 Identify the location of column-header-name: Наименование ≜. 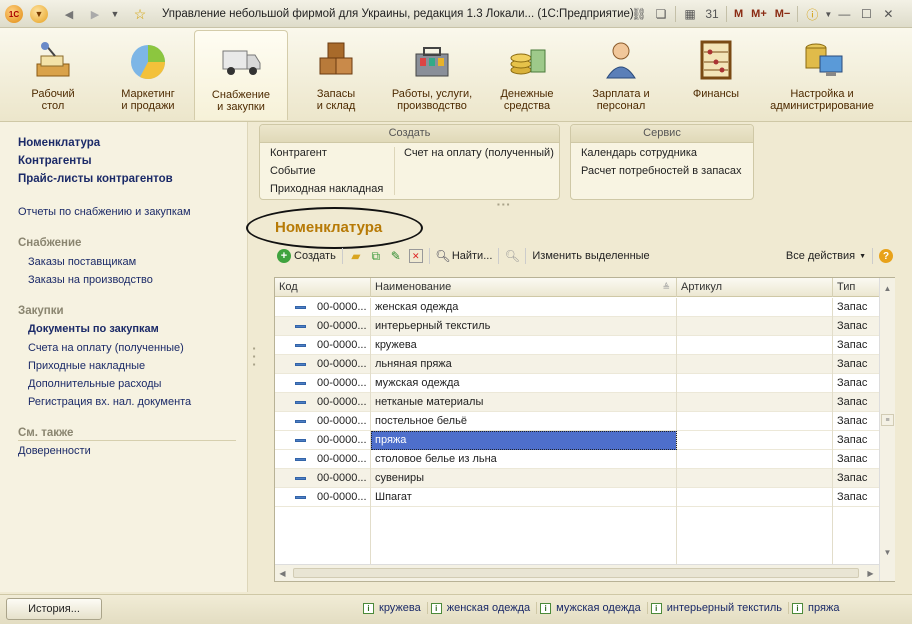
(524, 287).